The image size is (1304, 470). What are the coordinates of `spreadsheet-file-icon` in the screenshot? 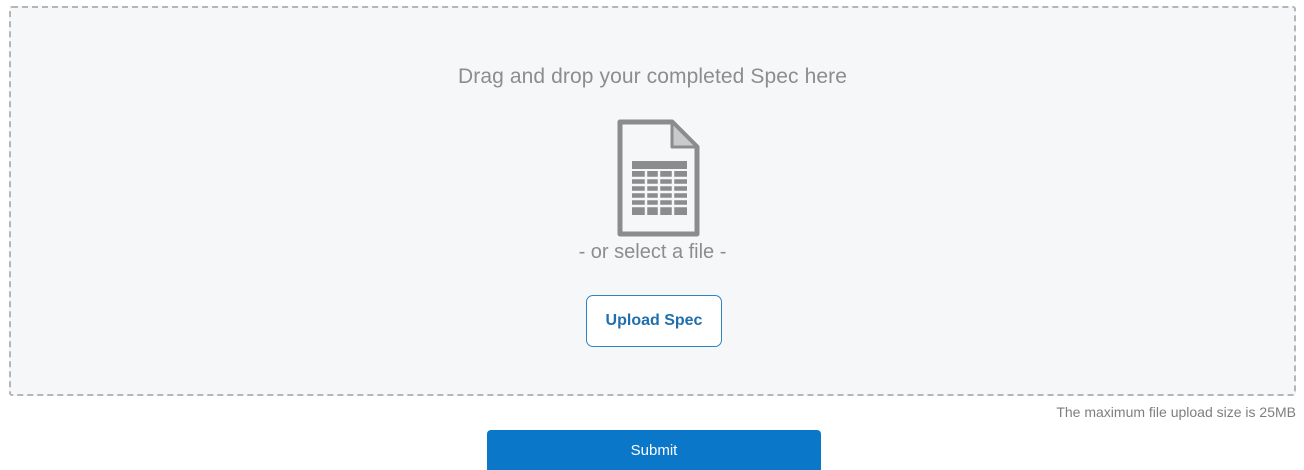 It's located at (656, 178).